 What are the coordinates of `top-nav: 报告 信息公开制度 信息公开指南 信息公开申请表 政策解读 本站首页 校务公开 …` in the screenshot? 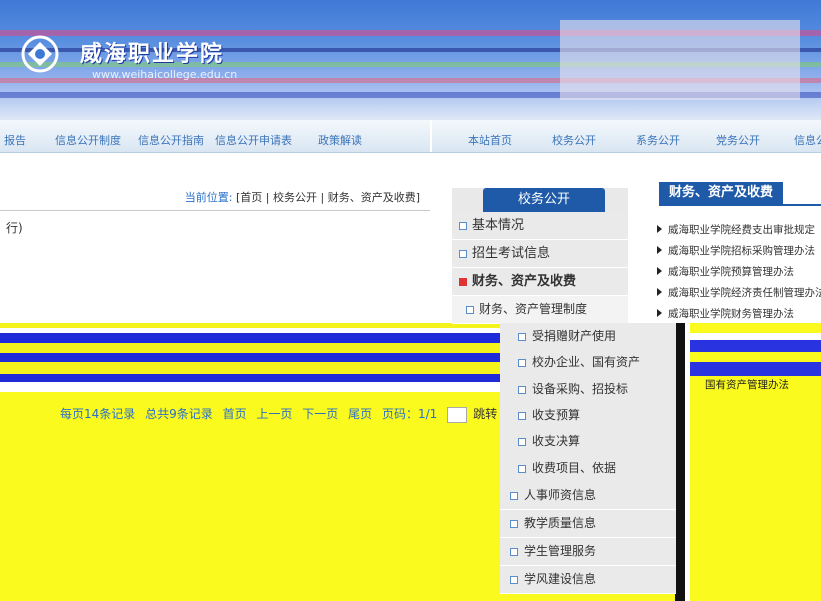 It's located at (410, 136).